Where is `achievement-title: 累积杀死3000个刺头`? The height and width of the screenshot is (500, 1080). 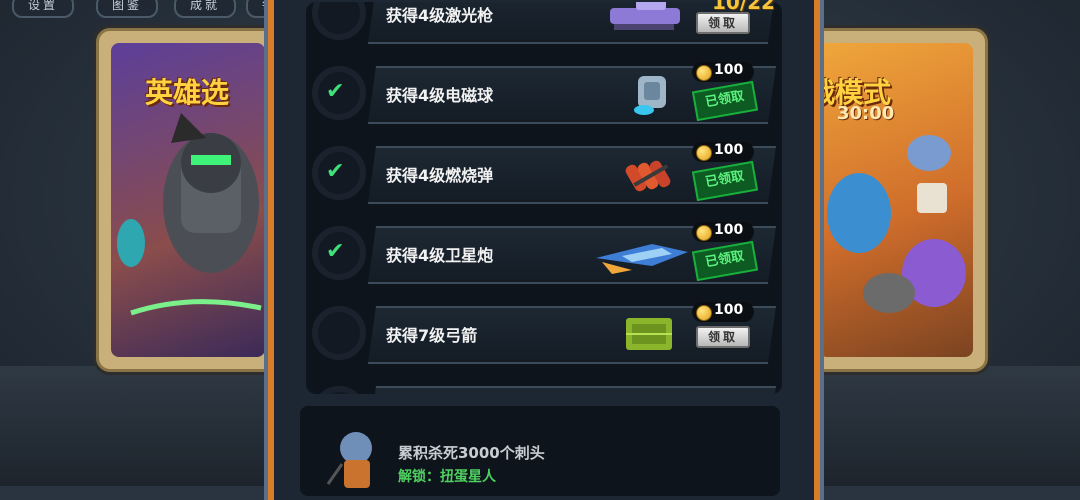
achievement-title: 累积杀死3000个刺头 is located at coordinates (471, 453).